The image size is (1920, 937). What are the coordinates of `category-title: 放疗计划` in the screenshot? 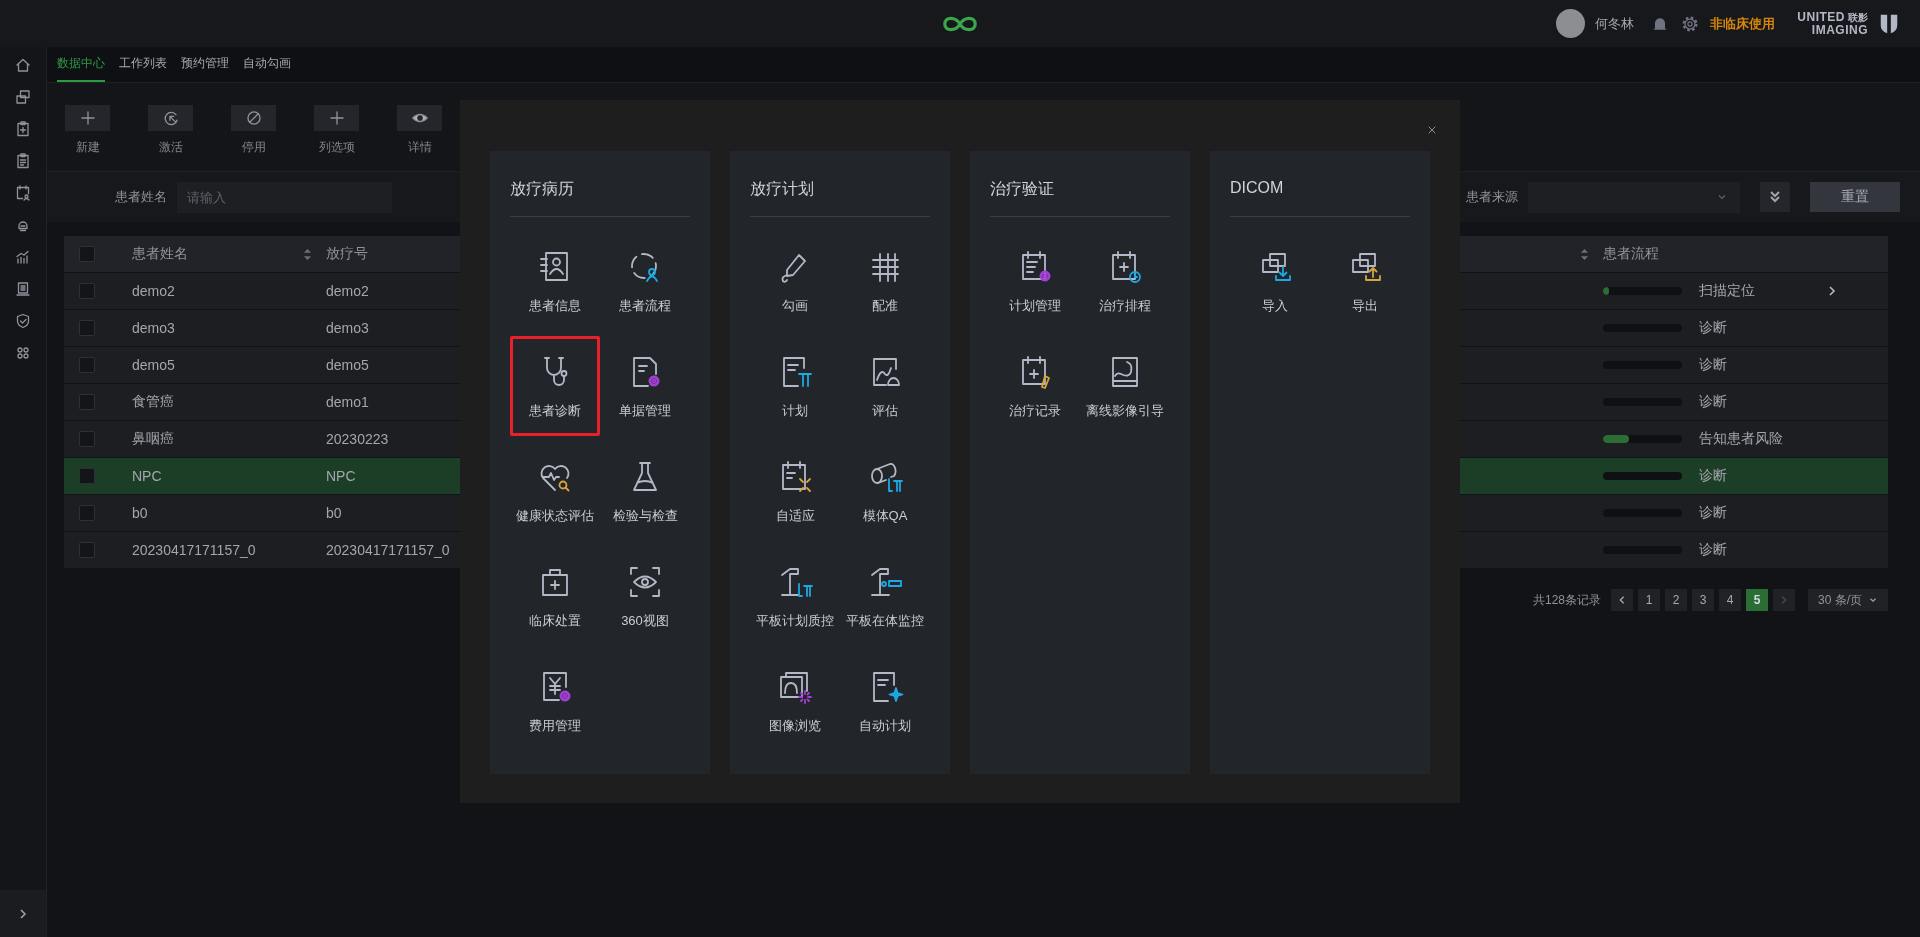 It's located at (782, 189).